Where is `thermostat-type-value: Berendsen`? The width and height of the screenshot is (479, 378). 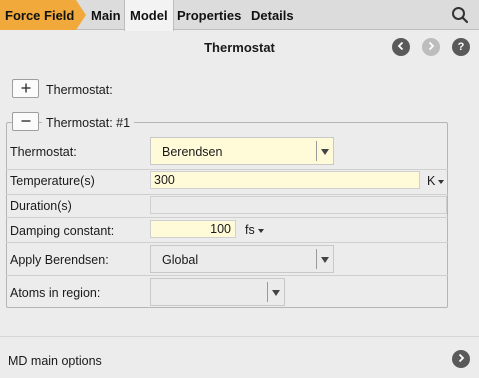 thermostat-type-value: Berendsen is located at coordinates (192, 152).